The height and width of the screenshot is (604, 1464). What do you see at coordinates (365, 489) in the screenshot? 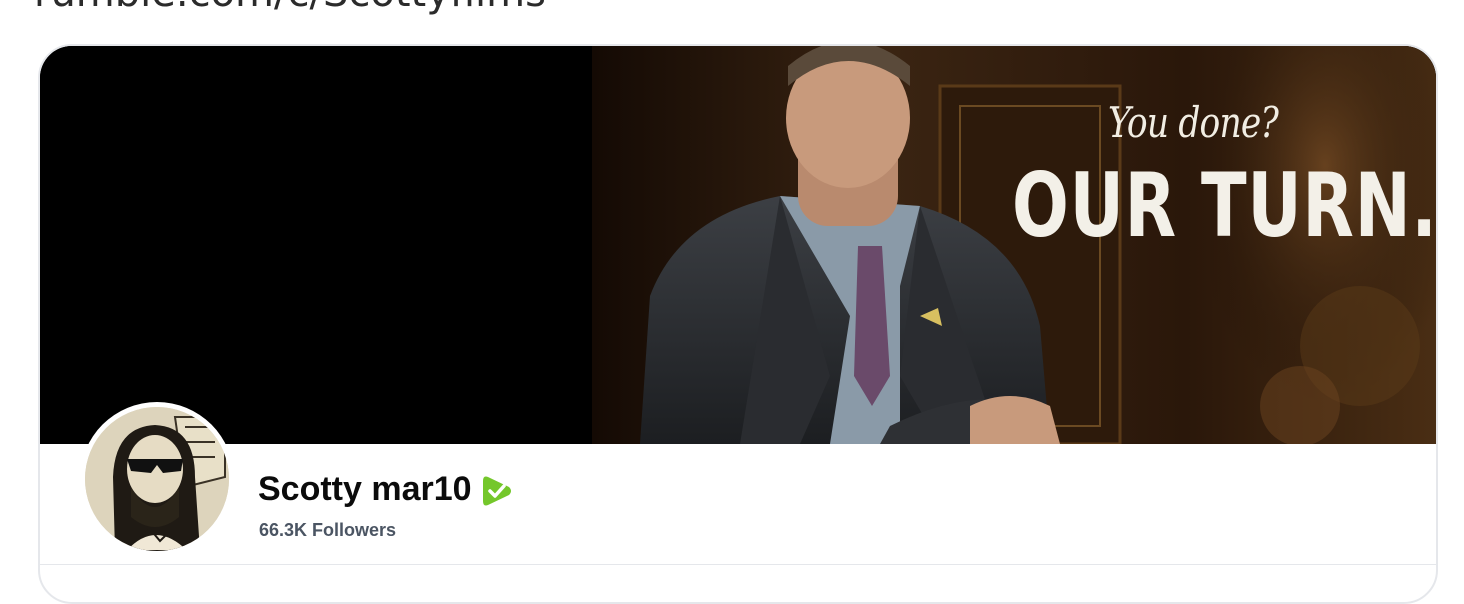
I see `channel-name: Scotty mar10` at bounding box center [365, 489].